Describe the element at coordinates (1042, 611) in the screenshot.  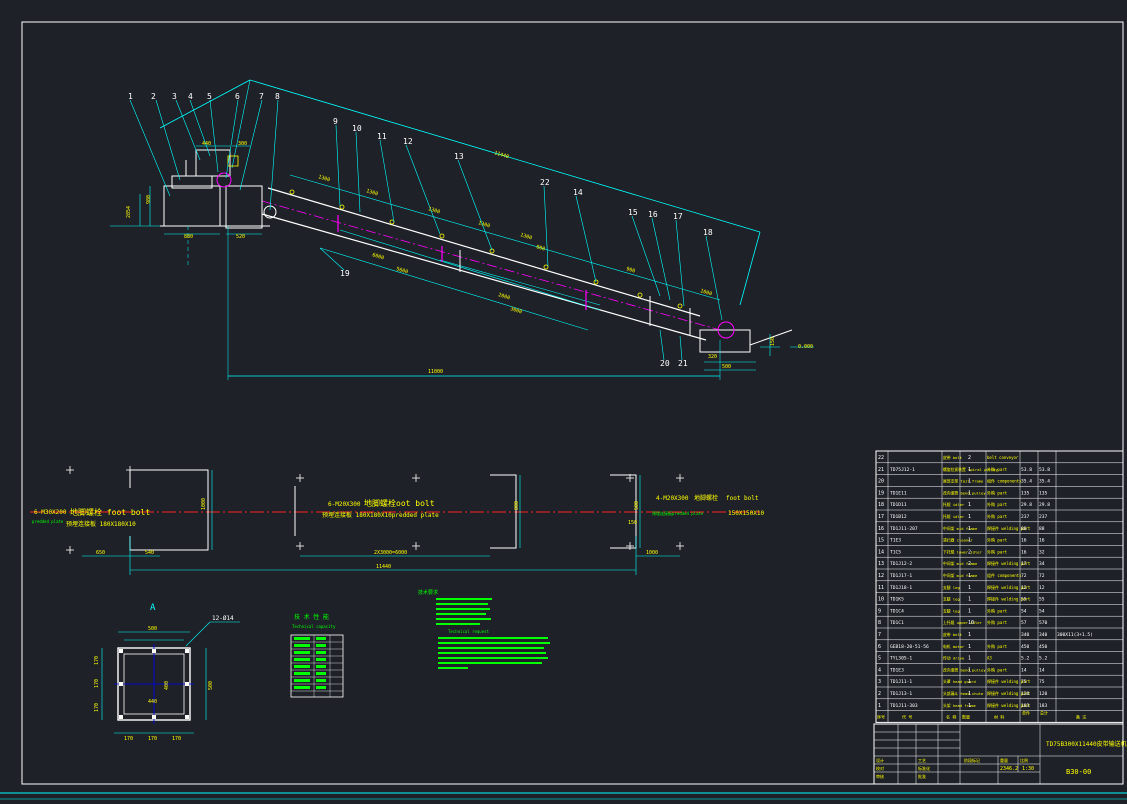
I see `parts-row-total-weight: 54` at that location.